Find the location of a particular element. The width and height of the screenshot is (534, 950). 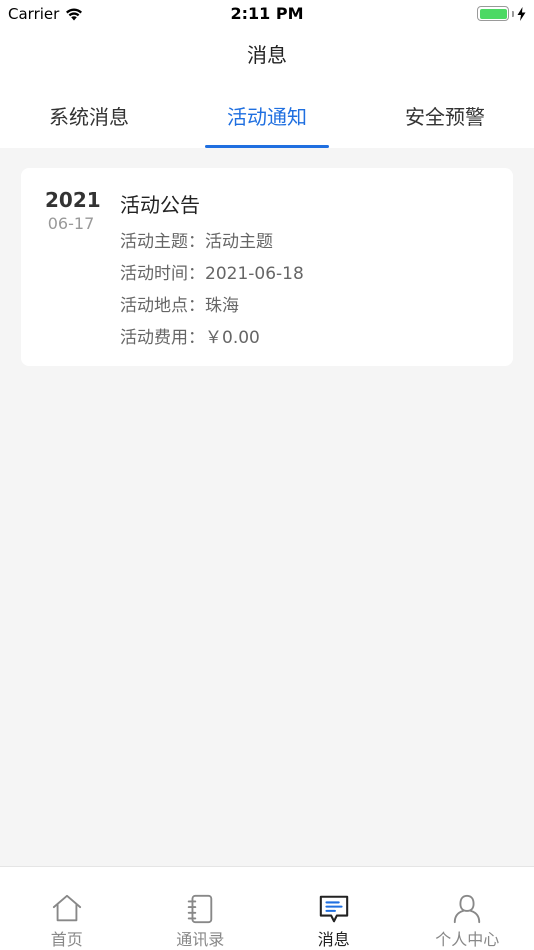

tabbar-item-home: 首页 is located at coordinates (67, 908).